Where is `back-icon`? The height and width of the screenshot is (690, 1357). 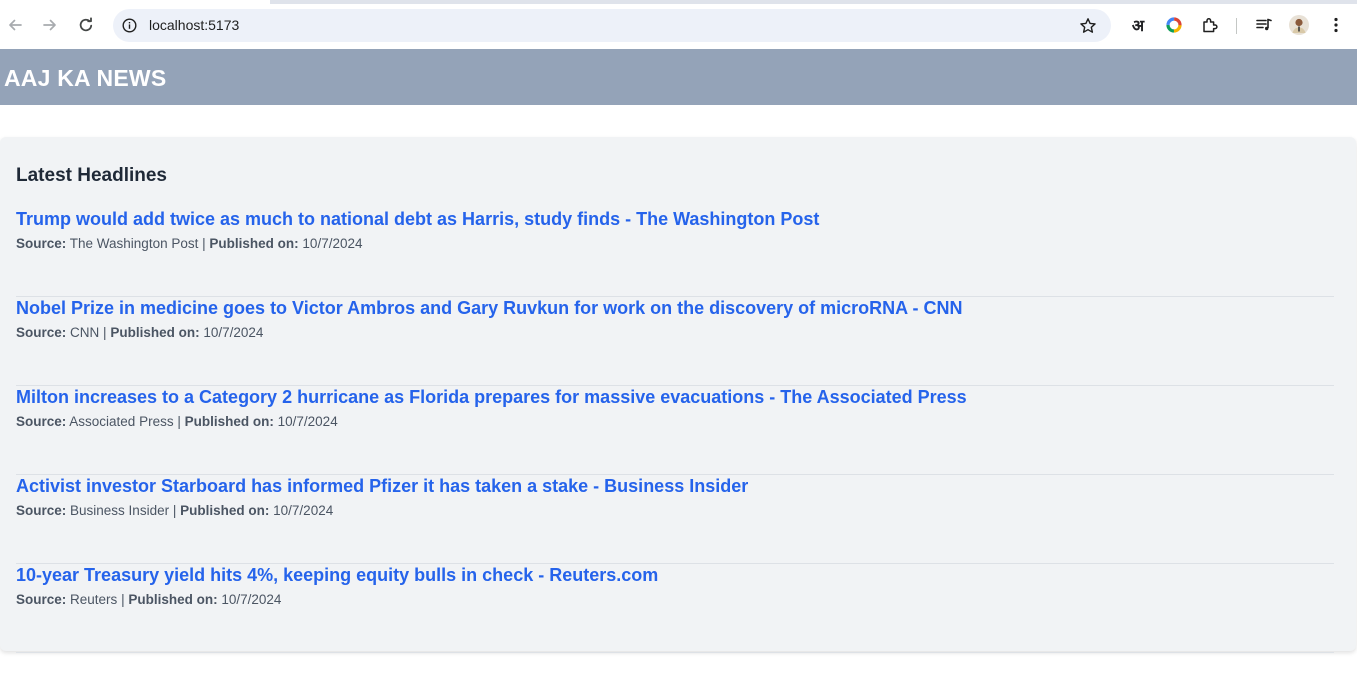 back-icon is located at coordinates (15, 25).